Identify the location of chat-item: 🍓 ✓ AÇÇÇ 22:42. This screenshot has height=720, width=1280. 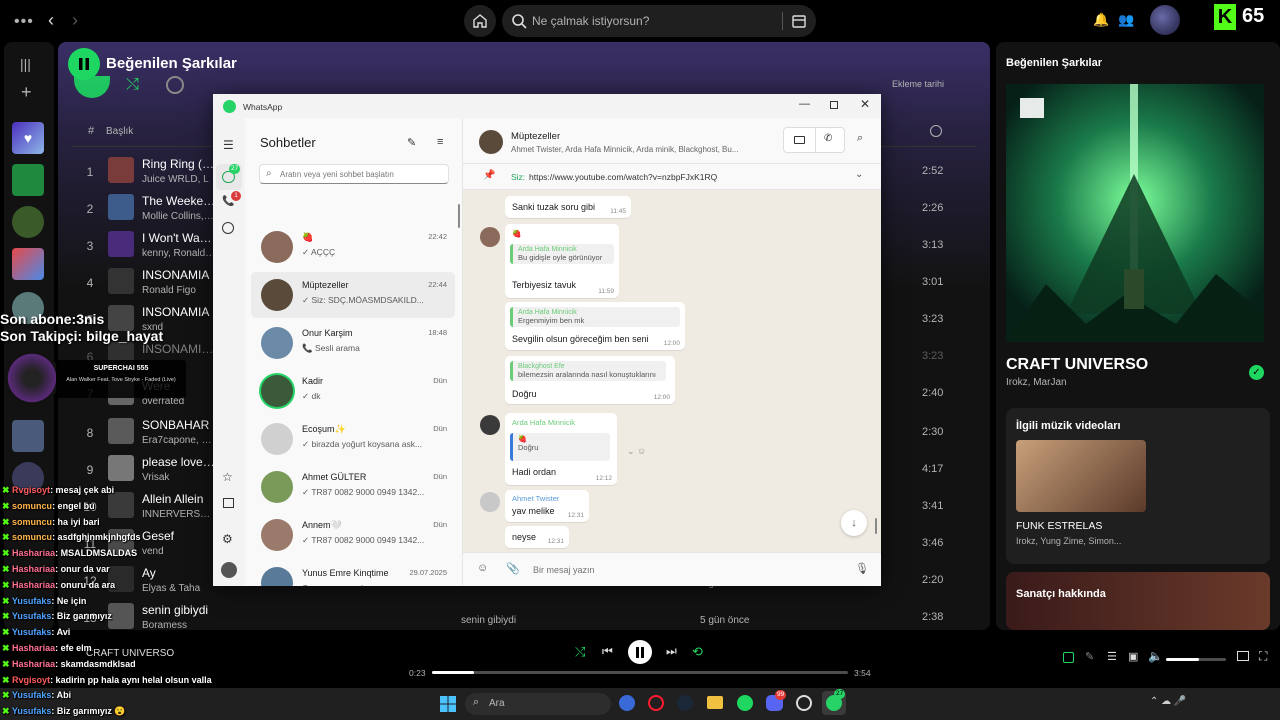
(353, 247).